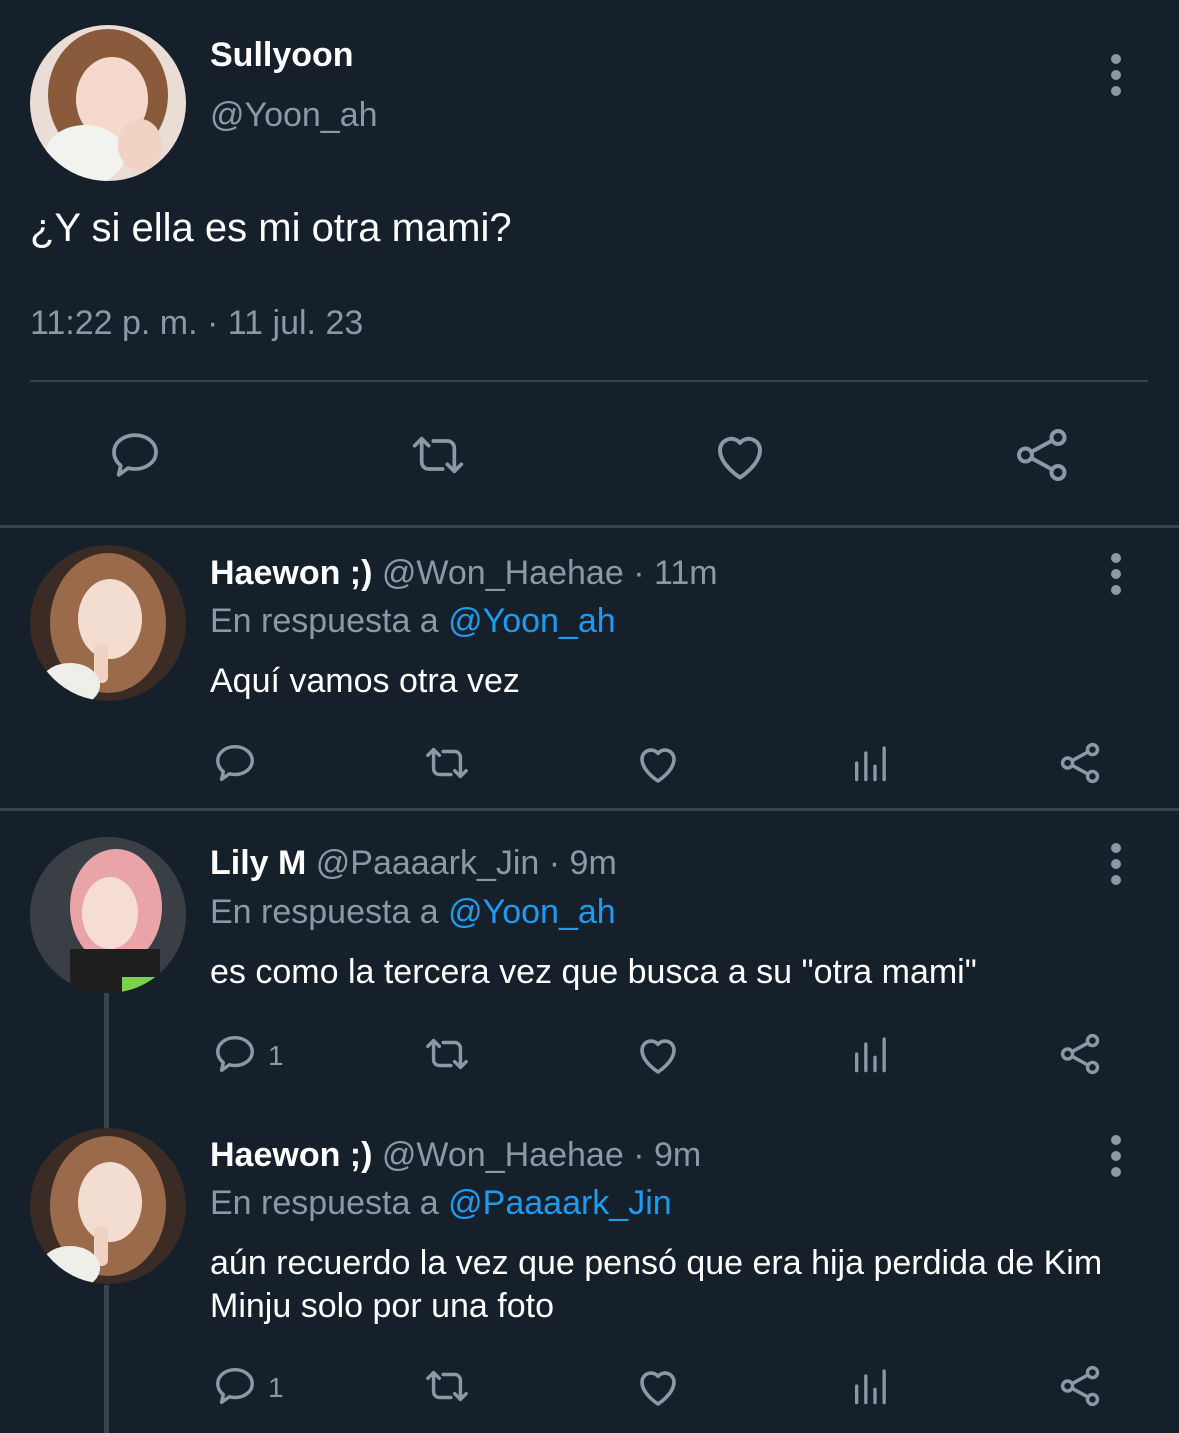 This screenshot has width=1179, height=1433. What do you see at coordinates (294, 115) in the screenshot?
I see `user-handle: @Yoon_ah` at bounding box center [294, 115].